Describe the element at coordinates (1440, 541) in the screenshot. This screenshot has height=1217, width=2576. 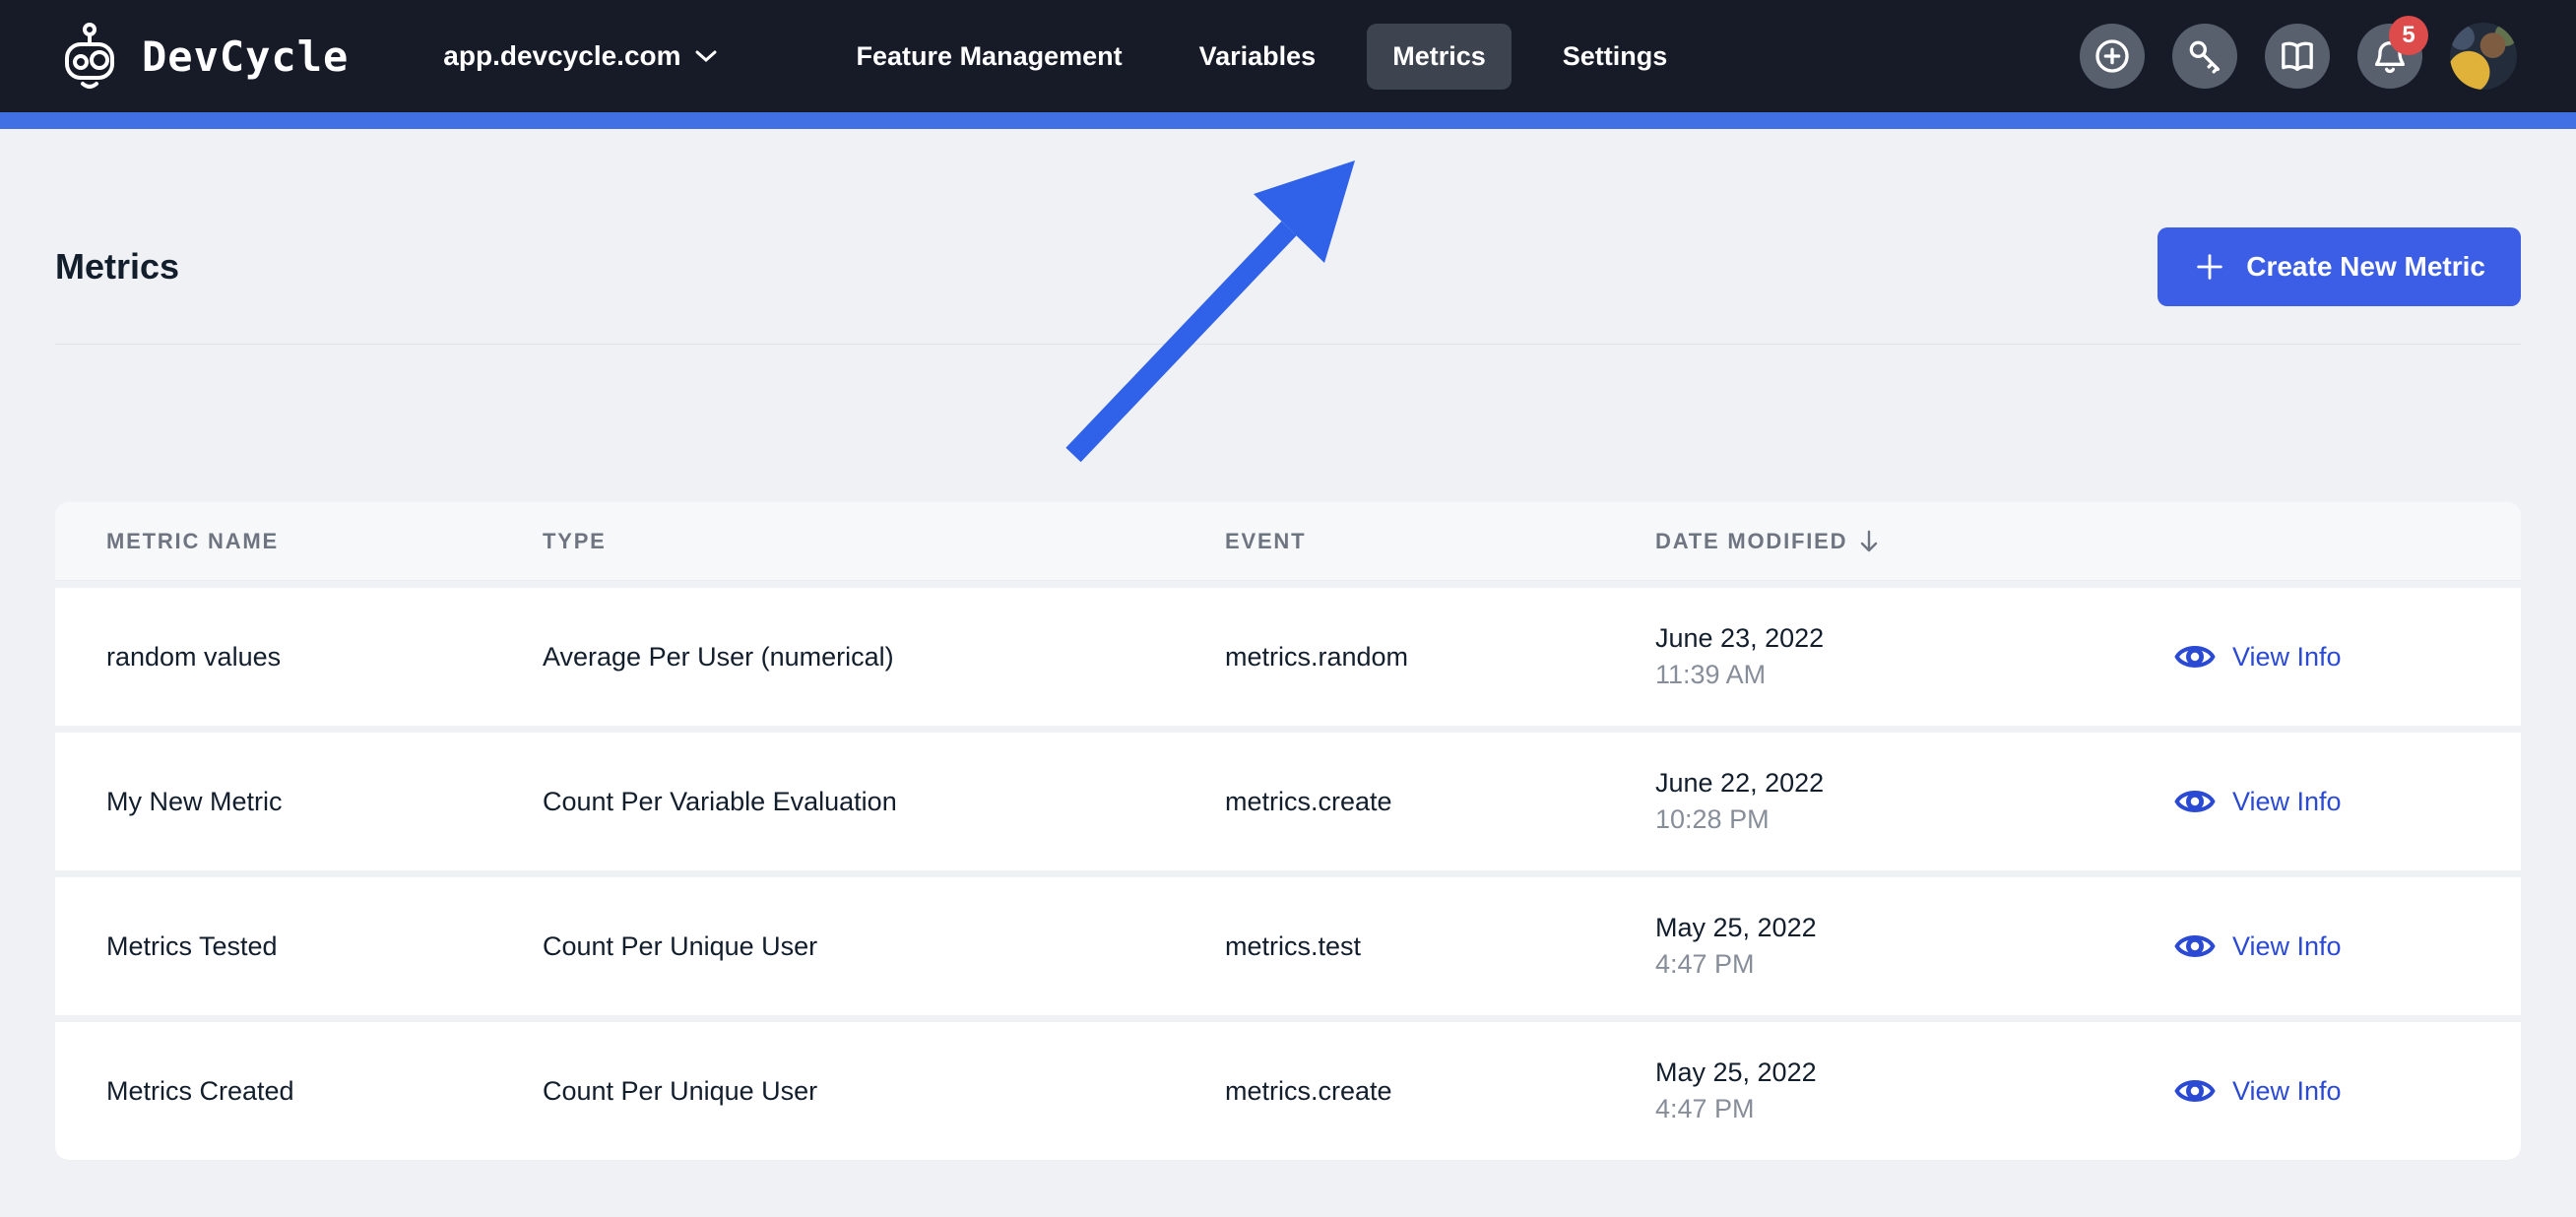
I see `column-header-event: EVENT` at that location.